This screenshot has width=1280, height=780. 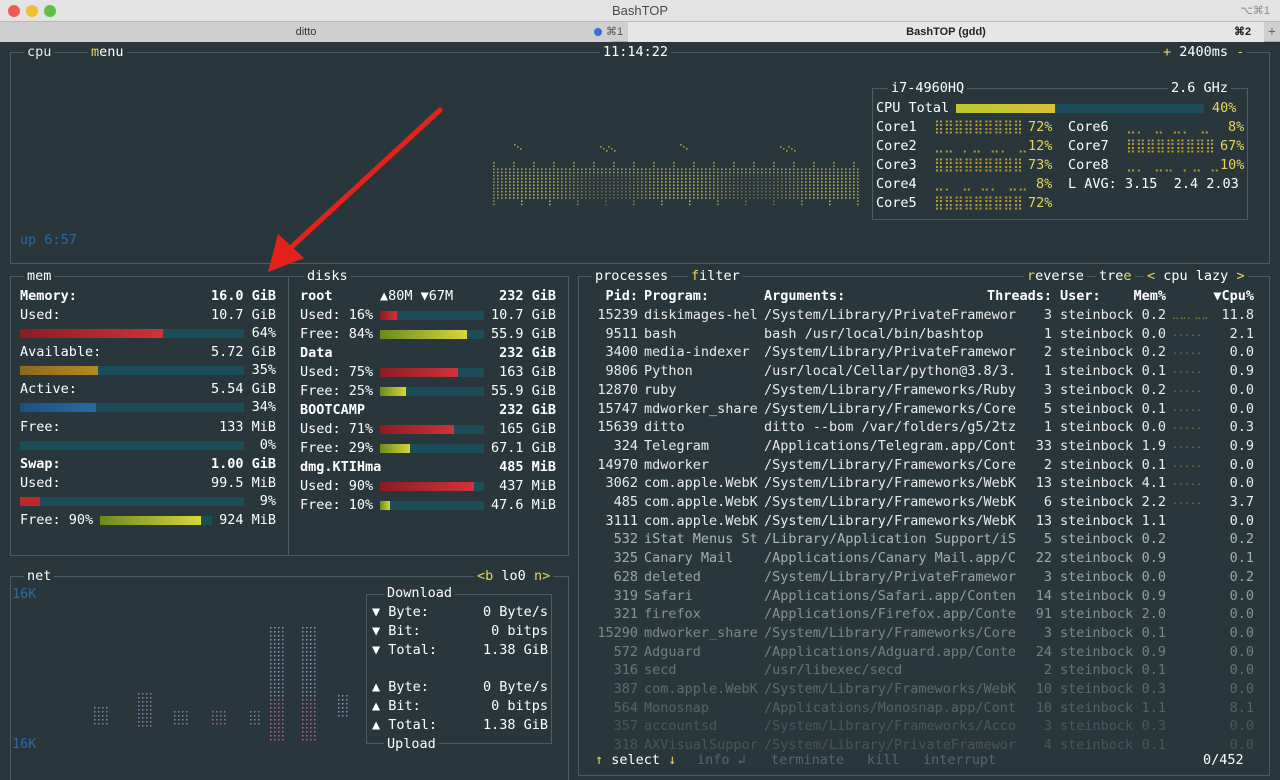 I want to click on menu-button: menu, so click(x=107, y=52).